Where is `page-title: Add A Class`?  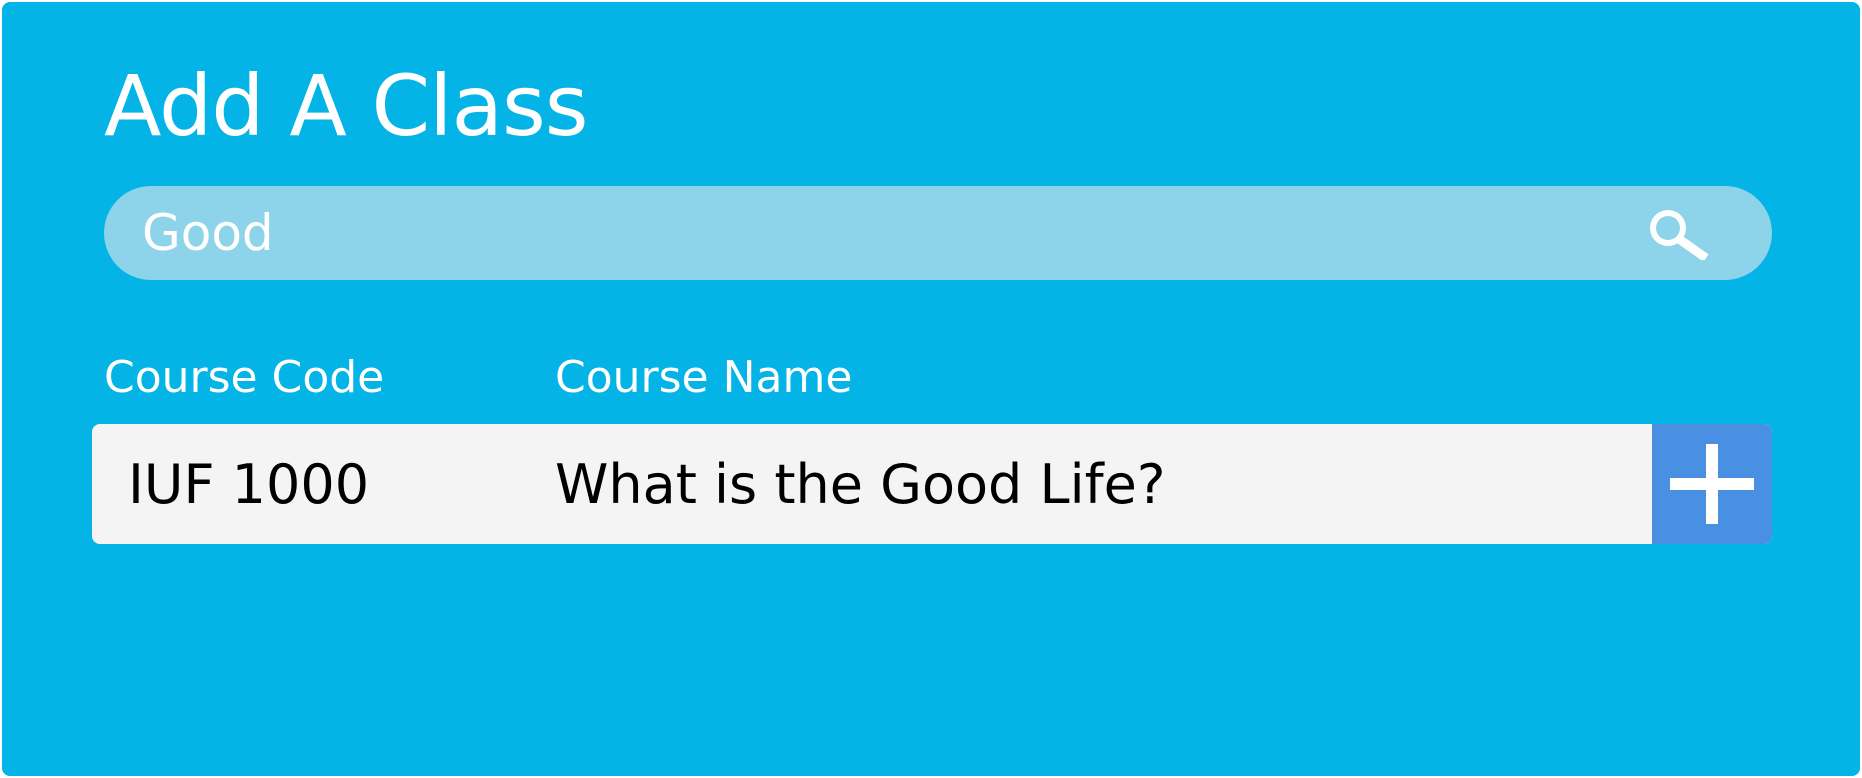 page-title: Add A Class is located at coordinates (346, 106).